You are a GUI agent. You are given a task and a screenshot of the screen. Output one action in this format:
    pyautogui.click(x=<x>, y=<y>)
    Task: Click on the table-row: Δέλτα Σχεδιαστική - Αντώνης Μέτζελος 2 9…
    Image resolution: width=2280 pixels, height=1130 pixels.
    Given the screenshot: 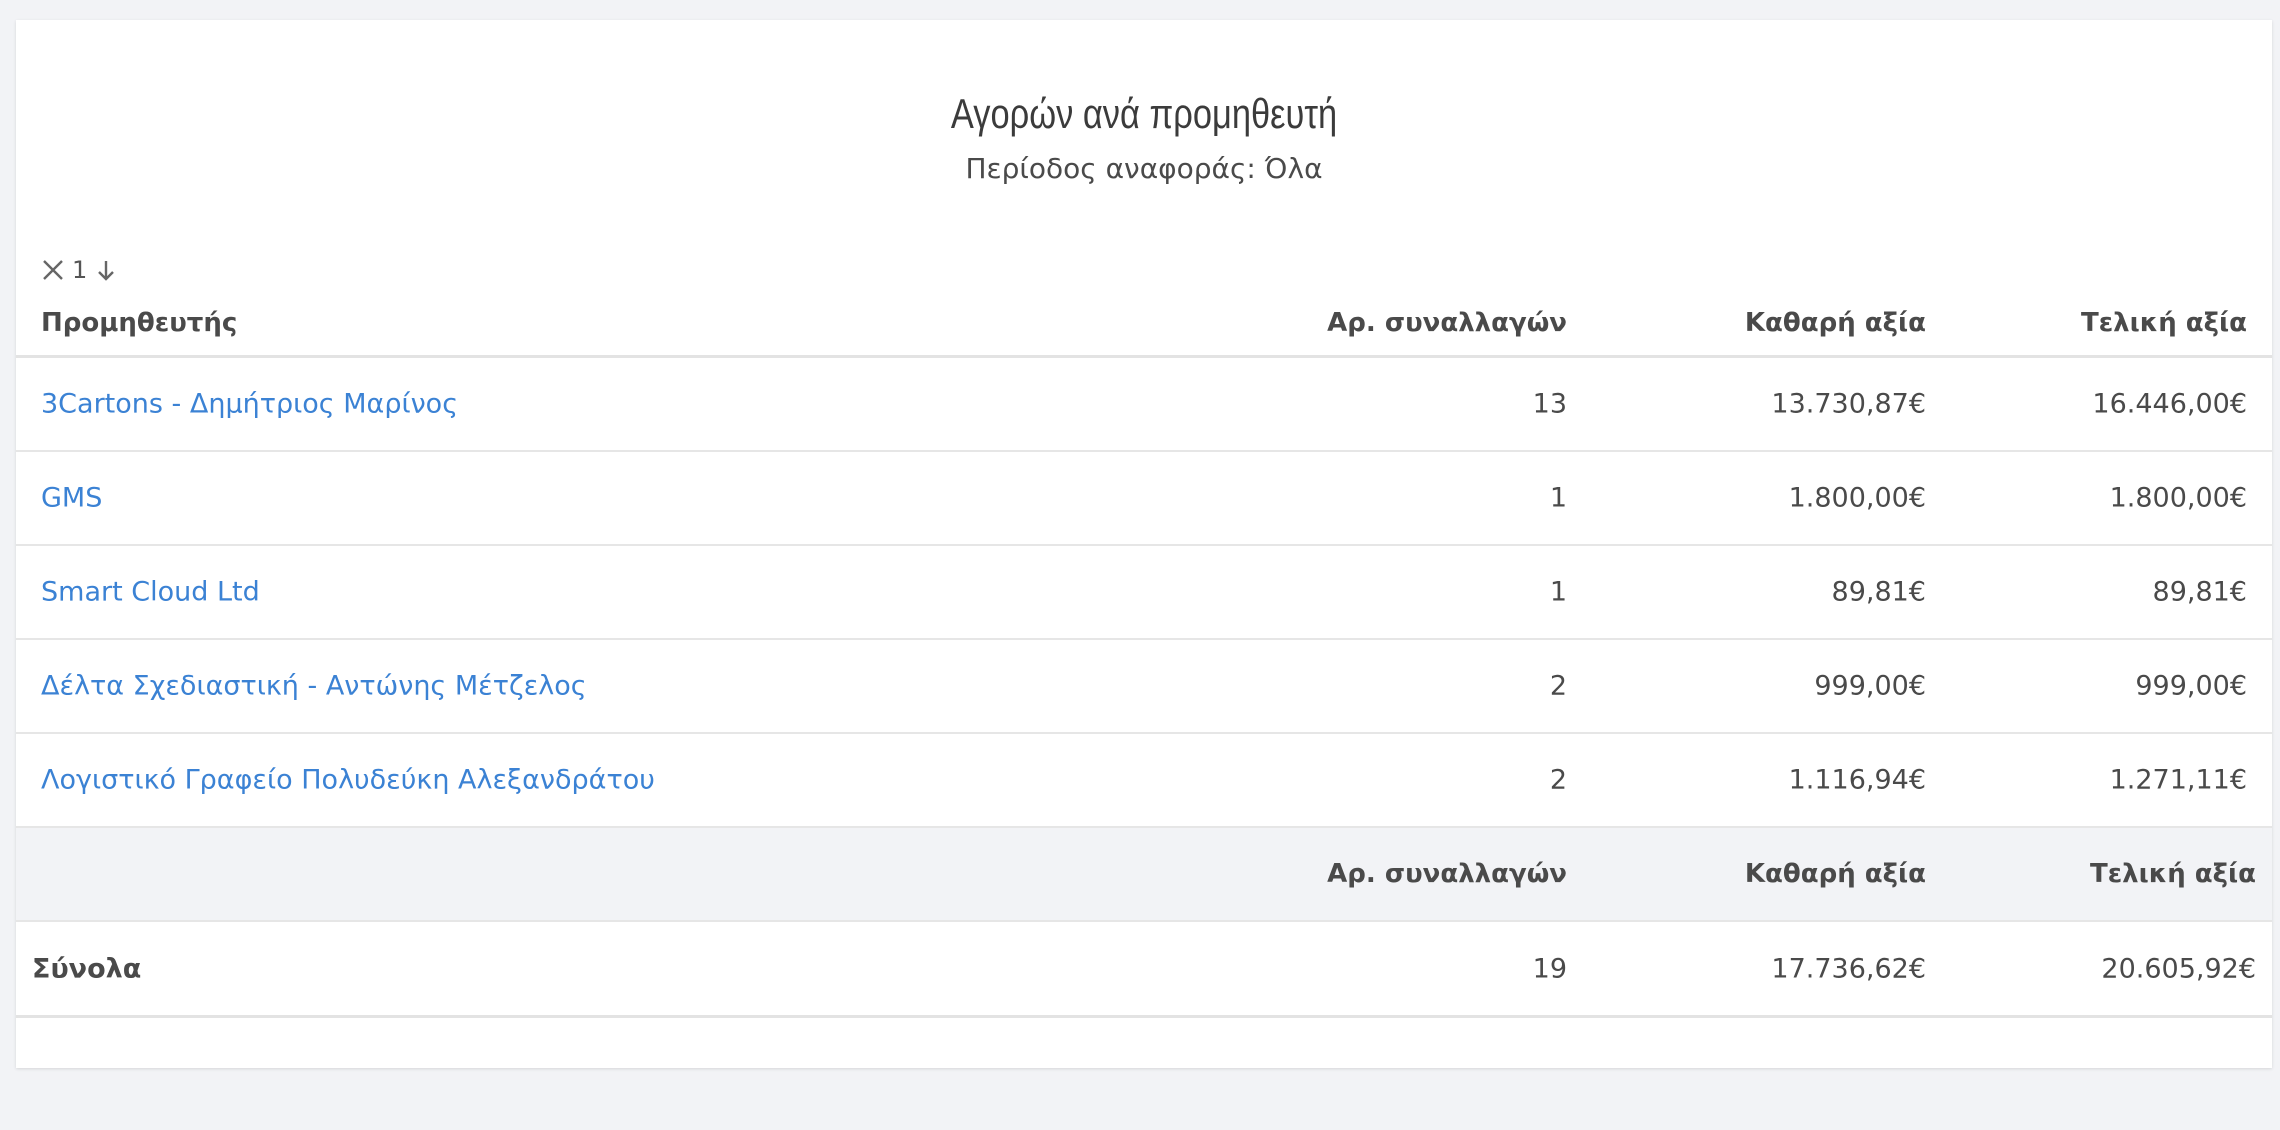 What is the action you would take?
    pyautogui.click(x=1144, y=687)
    